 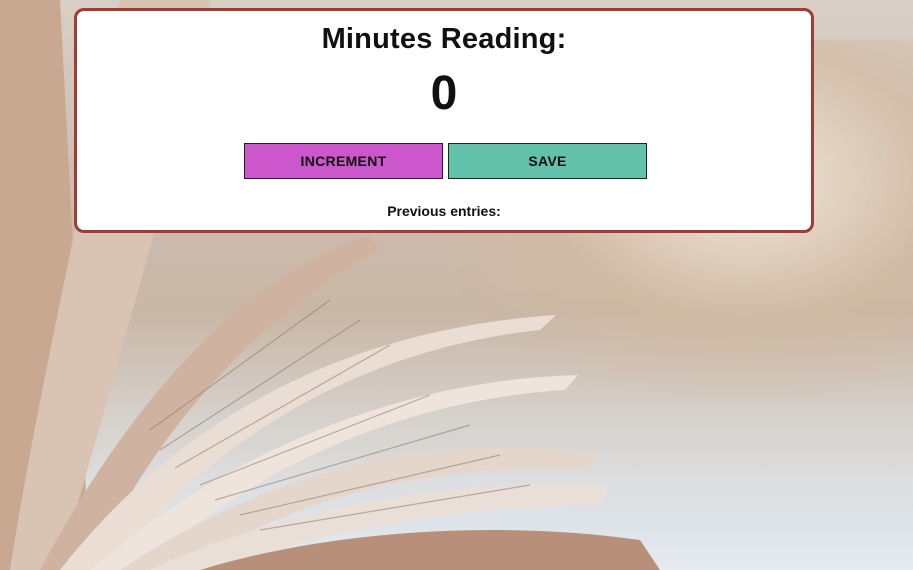 I want to click on save-button: SAVE, so click(x=547, y=161).